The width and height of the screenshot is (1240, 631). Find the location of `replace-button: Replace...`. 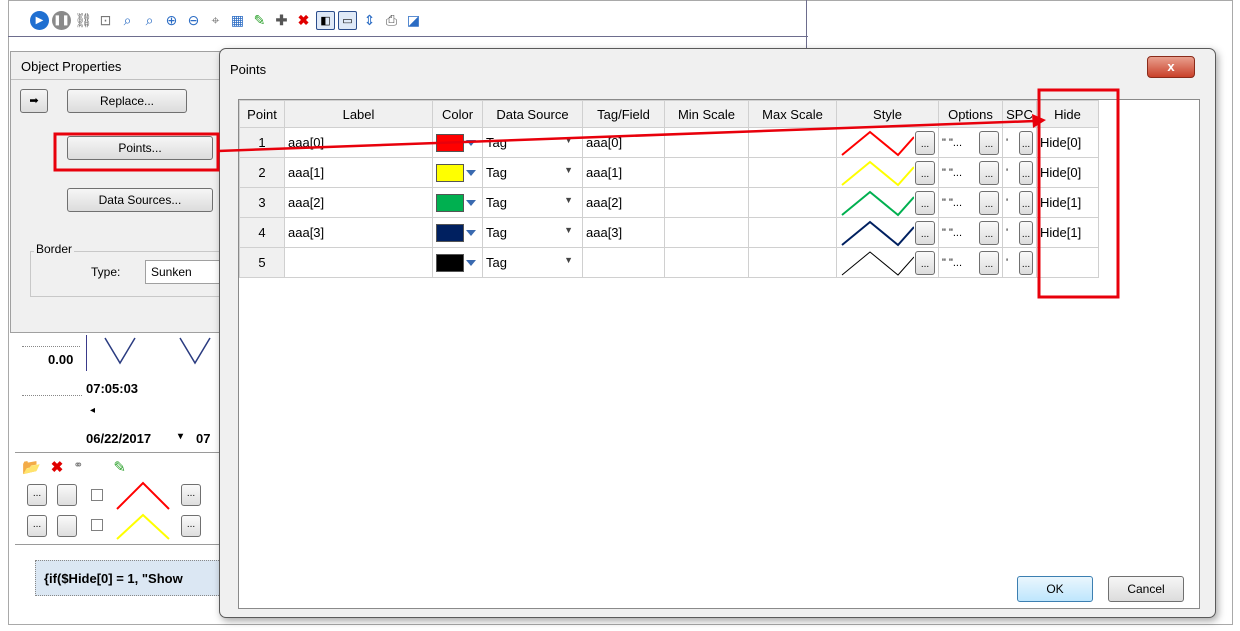

replace-button: Replace... is located at coordinates (127, 101).